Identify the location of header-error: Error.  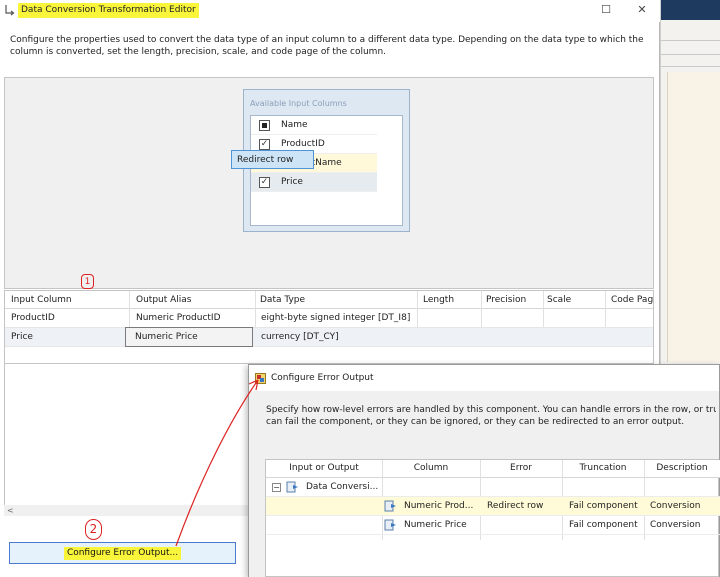
(521, 468).